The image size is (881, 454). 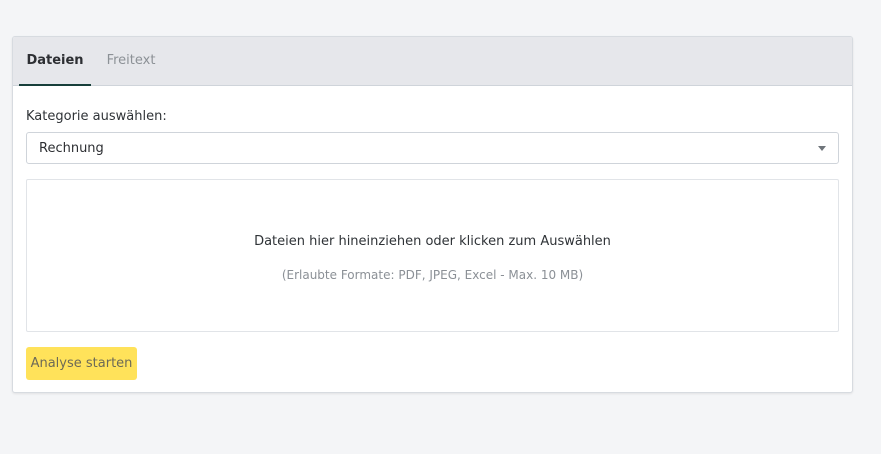 I want to click on chevron-down-icon, so click(x=822, y=148).